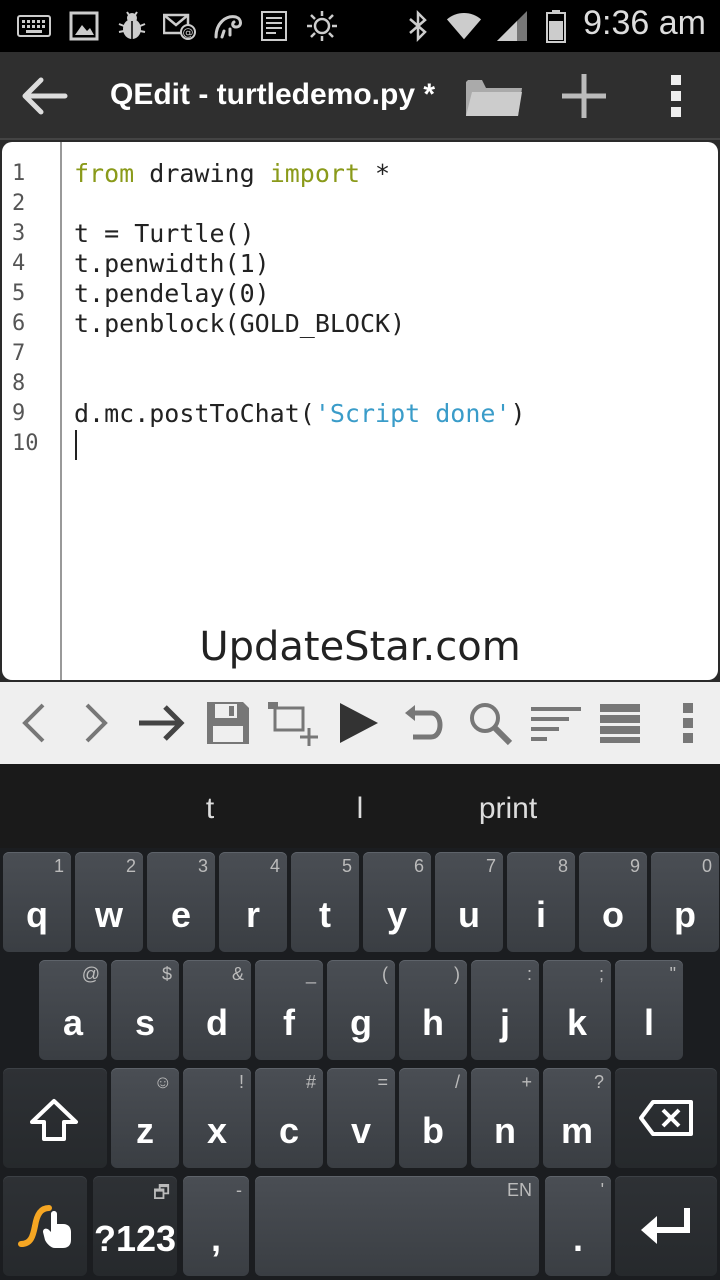  What do you see at coordinates (73, 1010) in the screenshot?
I see `key-a: @ a` at bounding box center [73, 1010].